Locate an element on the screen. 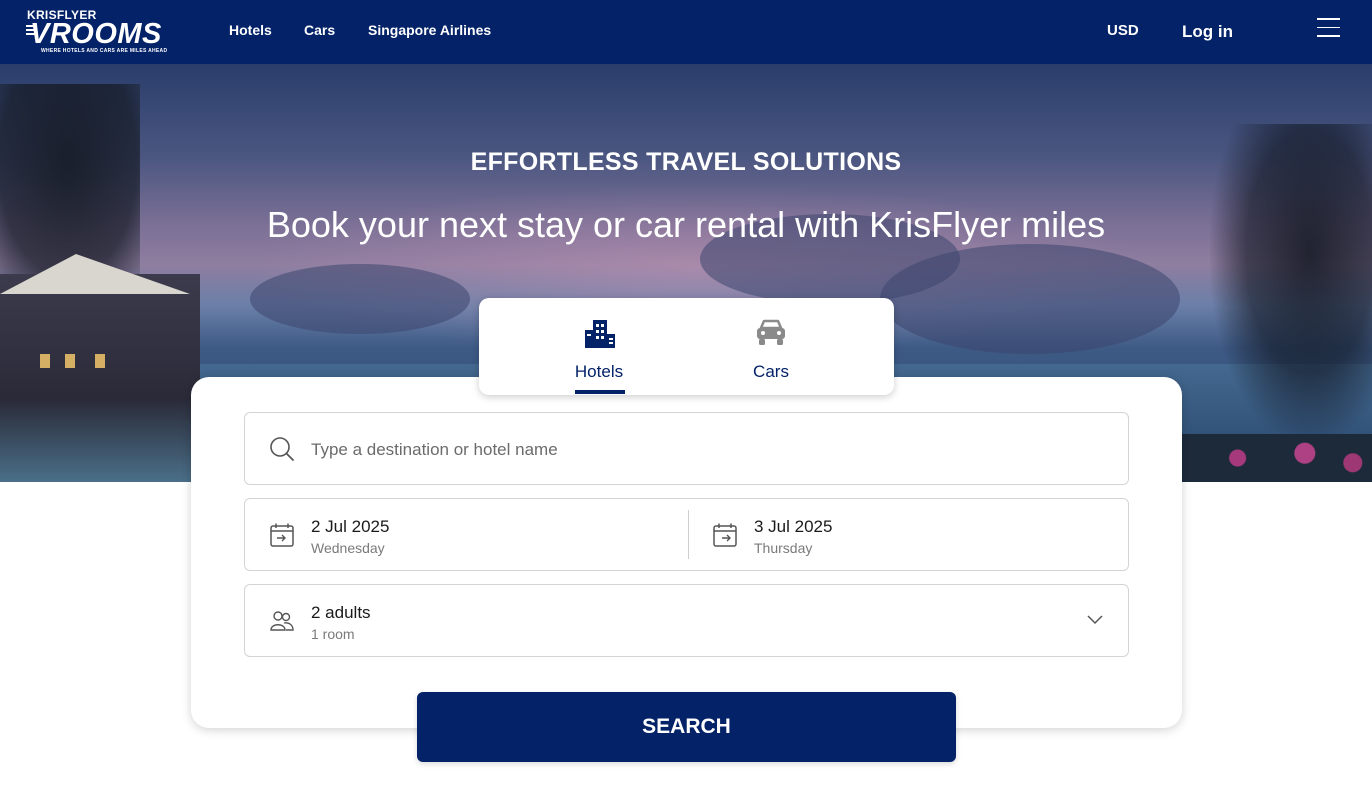 The image size is (1372, 802). login-link: Log in is located at coordinates (1207, 32).